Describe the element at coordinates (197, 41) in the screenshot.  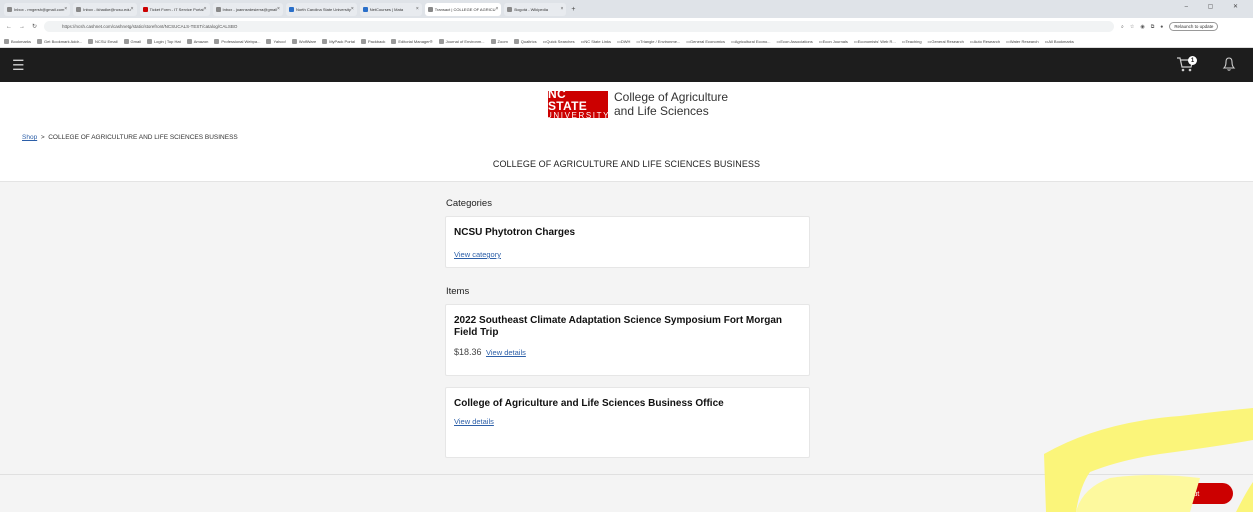
I see `bookmark-item: Amazon` at that location.